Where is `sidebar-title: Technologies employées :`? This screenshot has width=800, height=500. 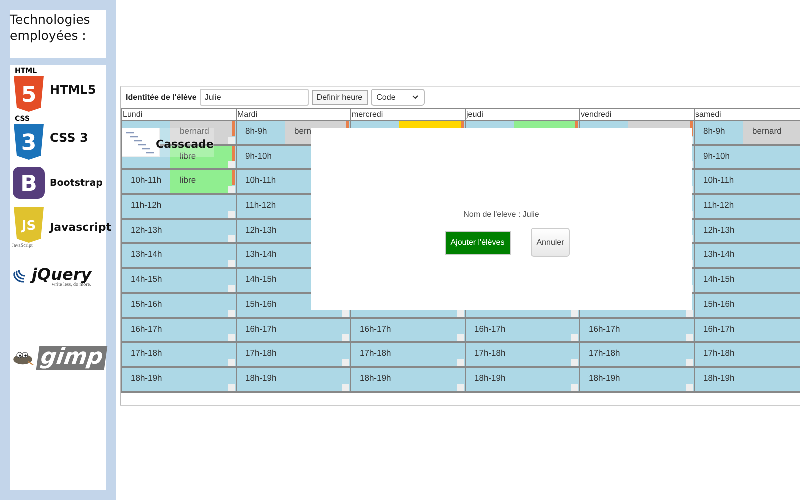 sidebar-title: Technologies employées : is located at coordinates (51, 28).